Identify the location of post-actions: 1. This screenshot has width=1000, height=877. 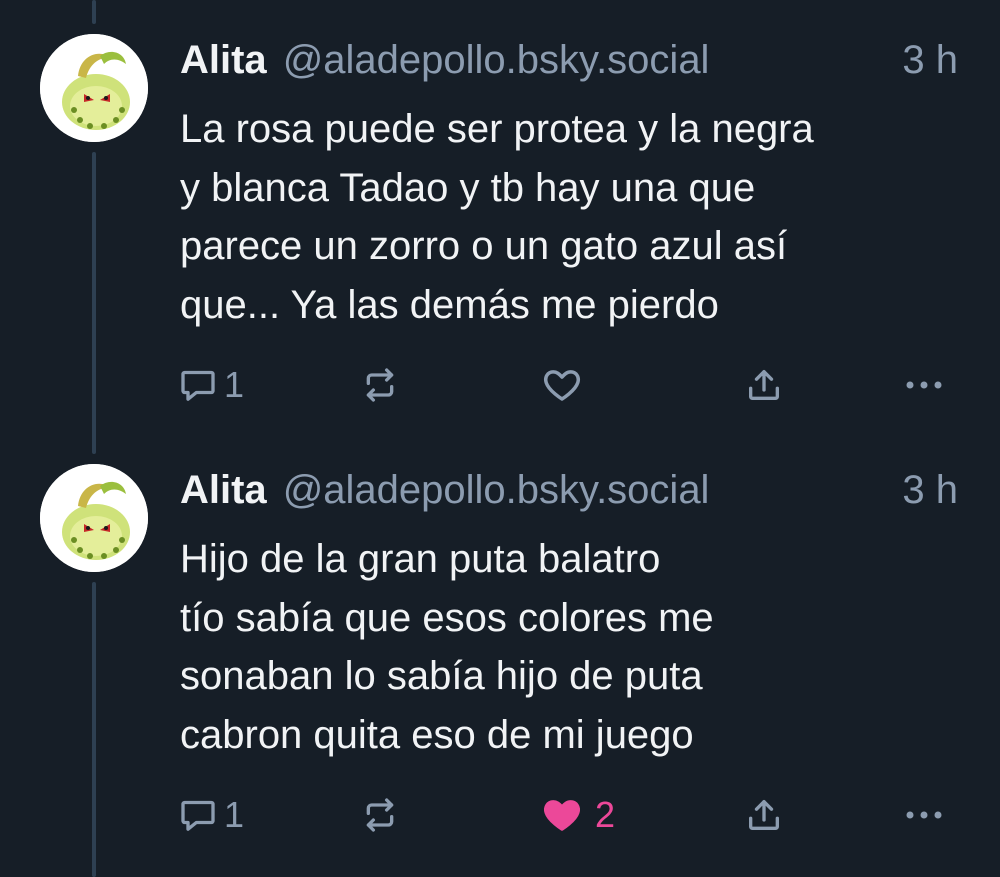
(500, 385).